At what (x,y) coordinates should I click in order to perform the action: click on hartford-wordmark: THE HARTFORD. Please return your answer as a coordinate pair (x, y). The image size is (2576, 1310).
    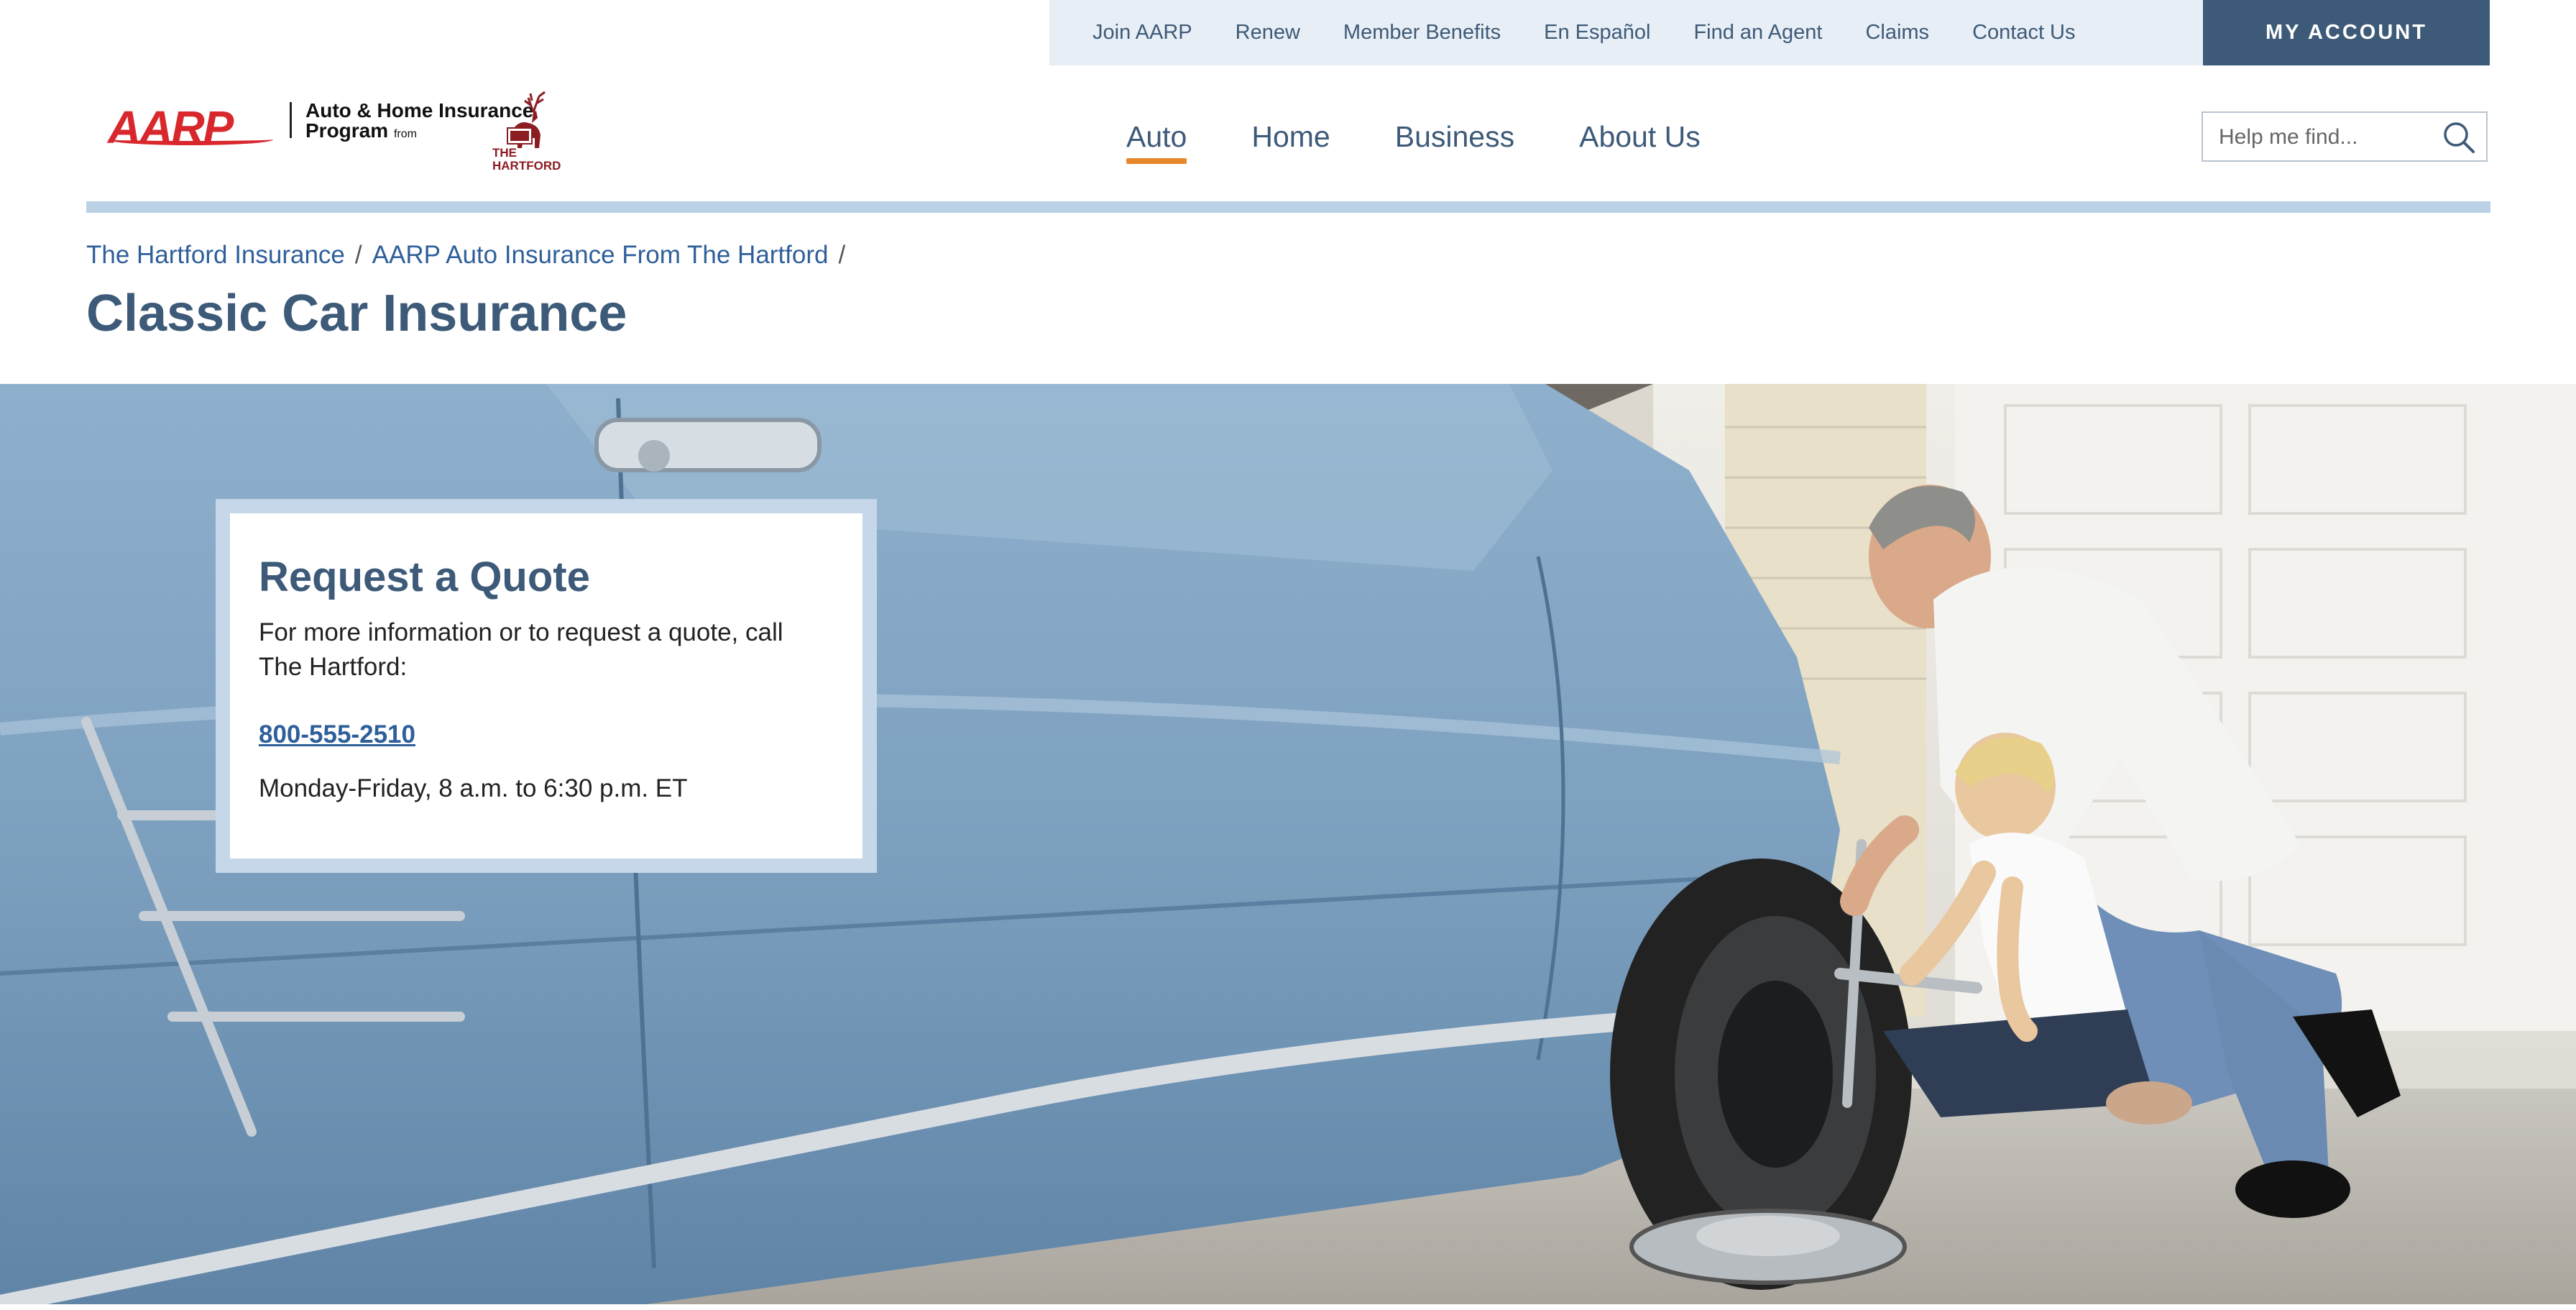
    Looking at the image, I should click on (526, 160).